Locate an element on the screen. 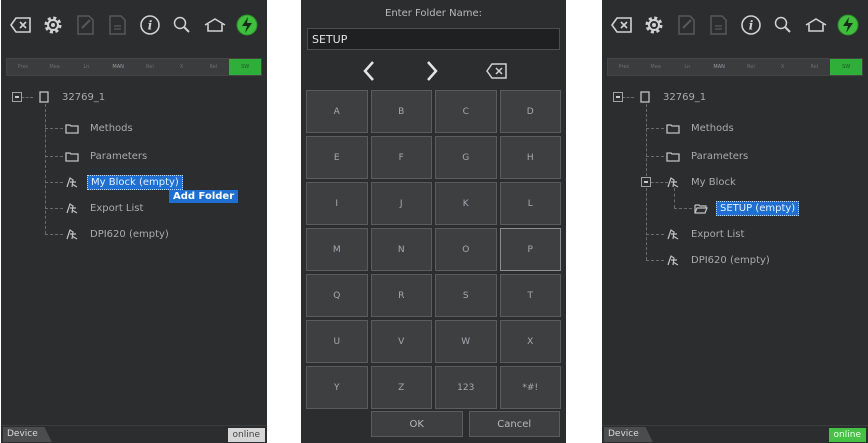 The height and width of the screenshot is (443, 868). key-m: M is located at coordinates (337, 249).